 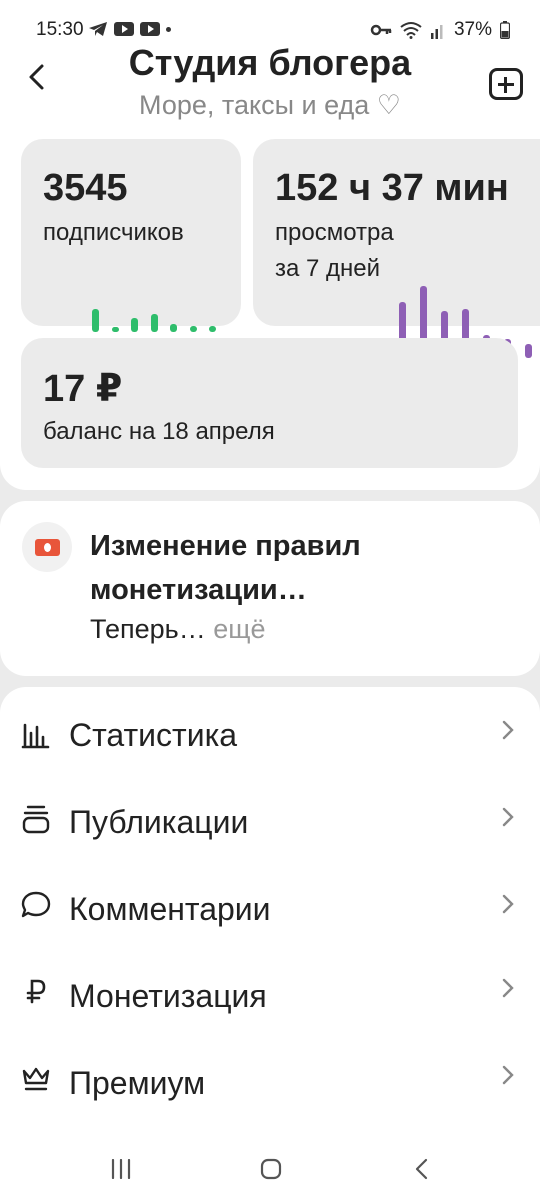 I want to click on menu-label-publications: Публикации, so click(x=159, y=822).